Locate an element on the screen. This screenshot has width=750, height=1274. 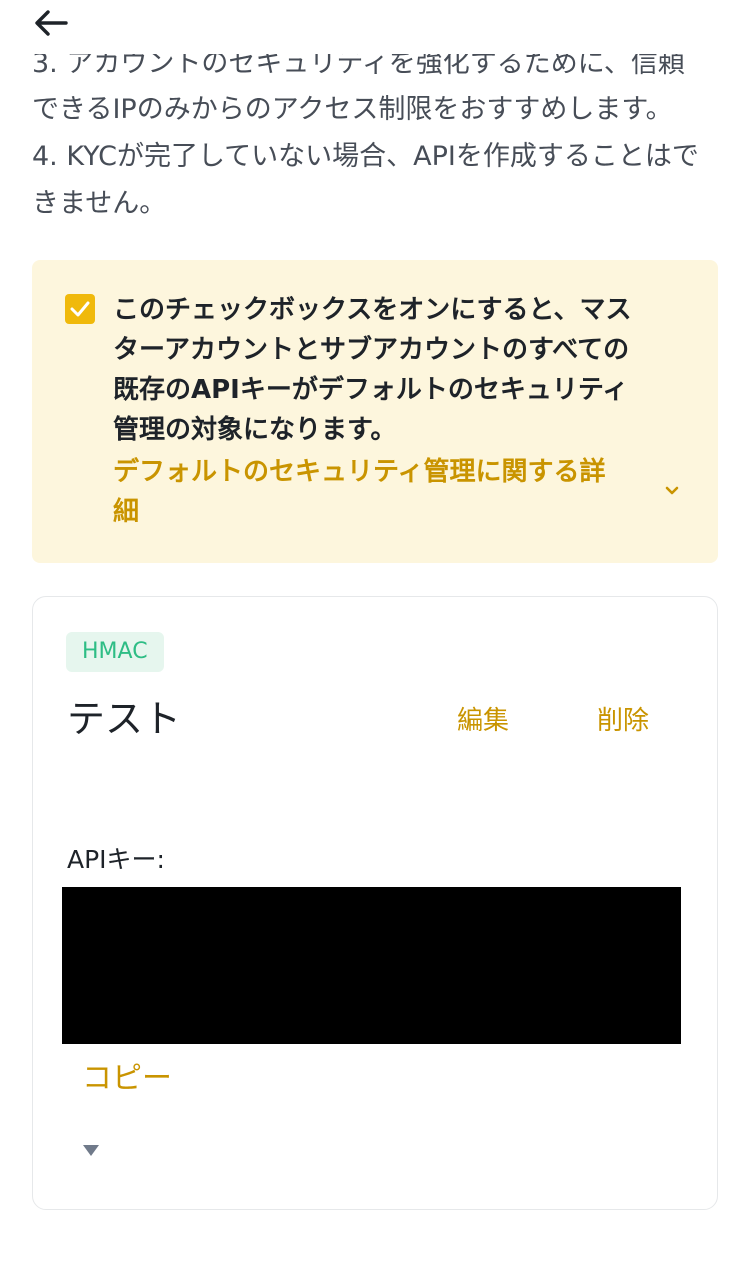
notice-text-line: ターアカウントとサブアカウントのすべての is located at coordinates (371, 350).